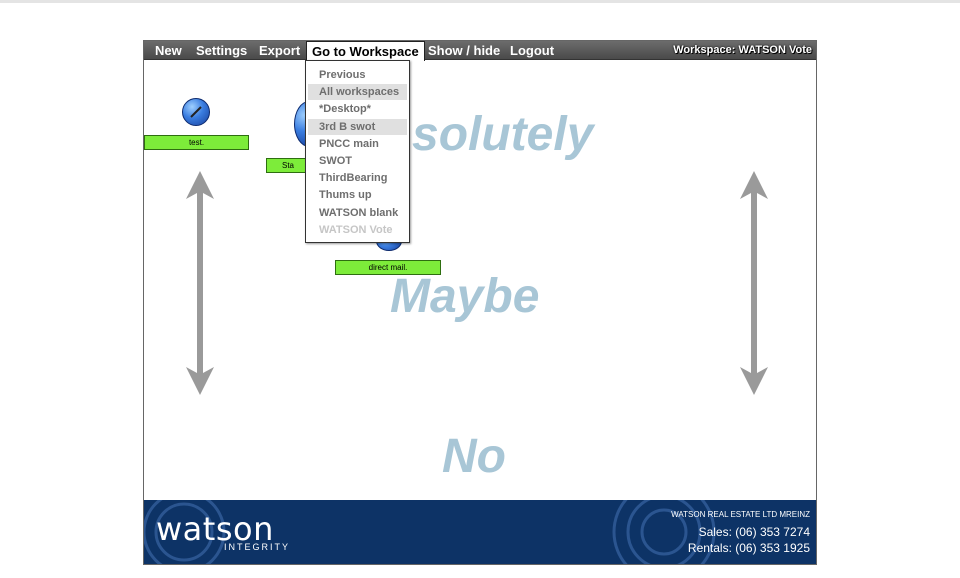 This screenshot has height=578, width=960. What do you see at coordinates (742, 50) in the screenshot?
I see `current-workspace-label: Workspace: WATSON Vote` at bounding box center [742, 50].